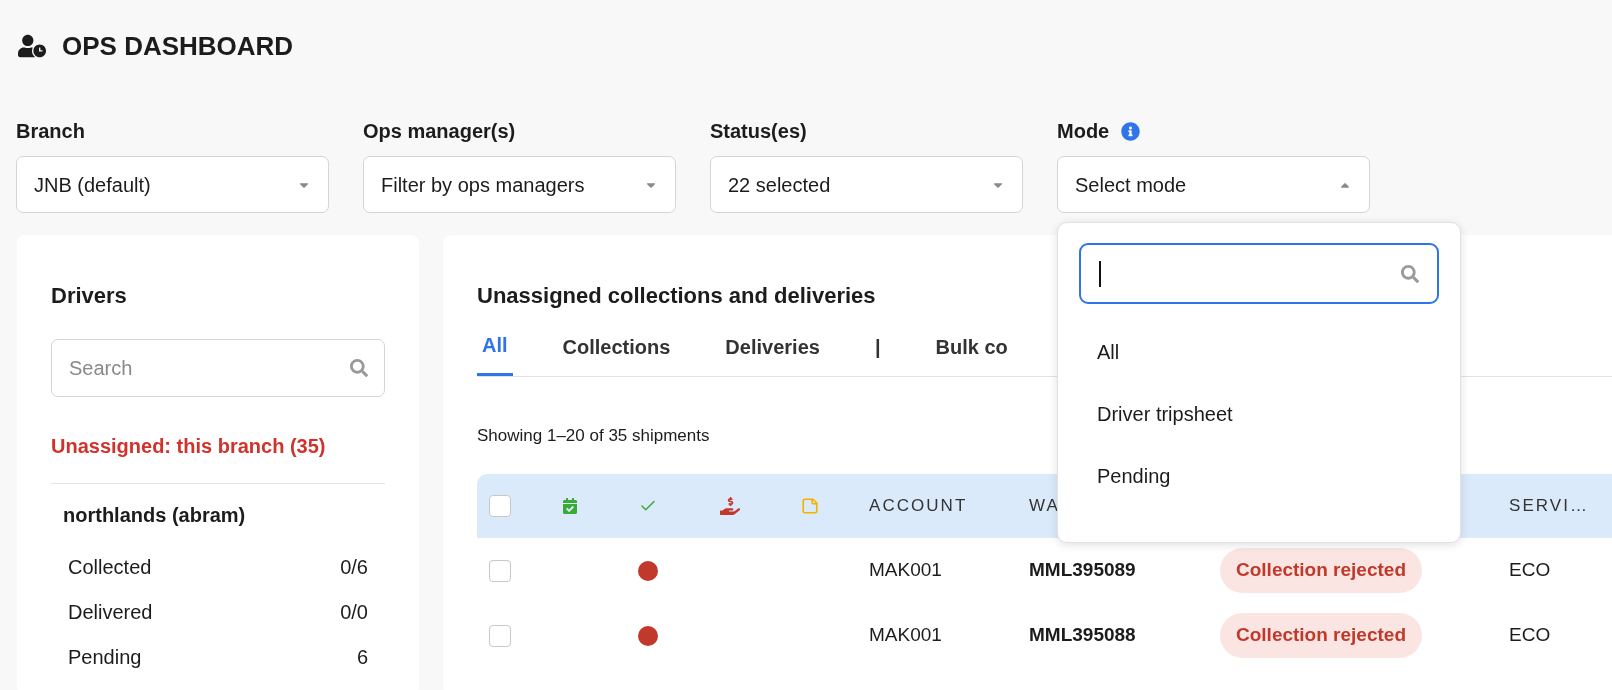 This screenshot has width=1612, height=690. What do you see at coordinates (519, 184) in the screenshot?
I see `select-field: Filter by ops managers` at bounding box center [519, 184].